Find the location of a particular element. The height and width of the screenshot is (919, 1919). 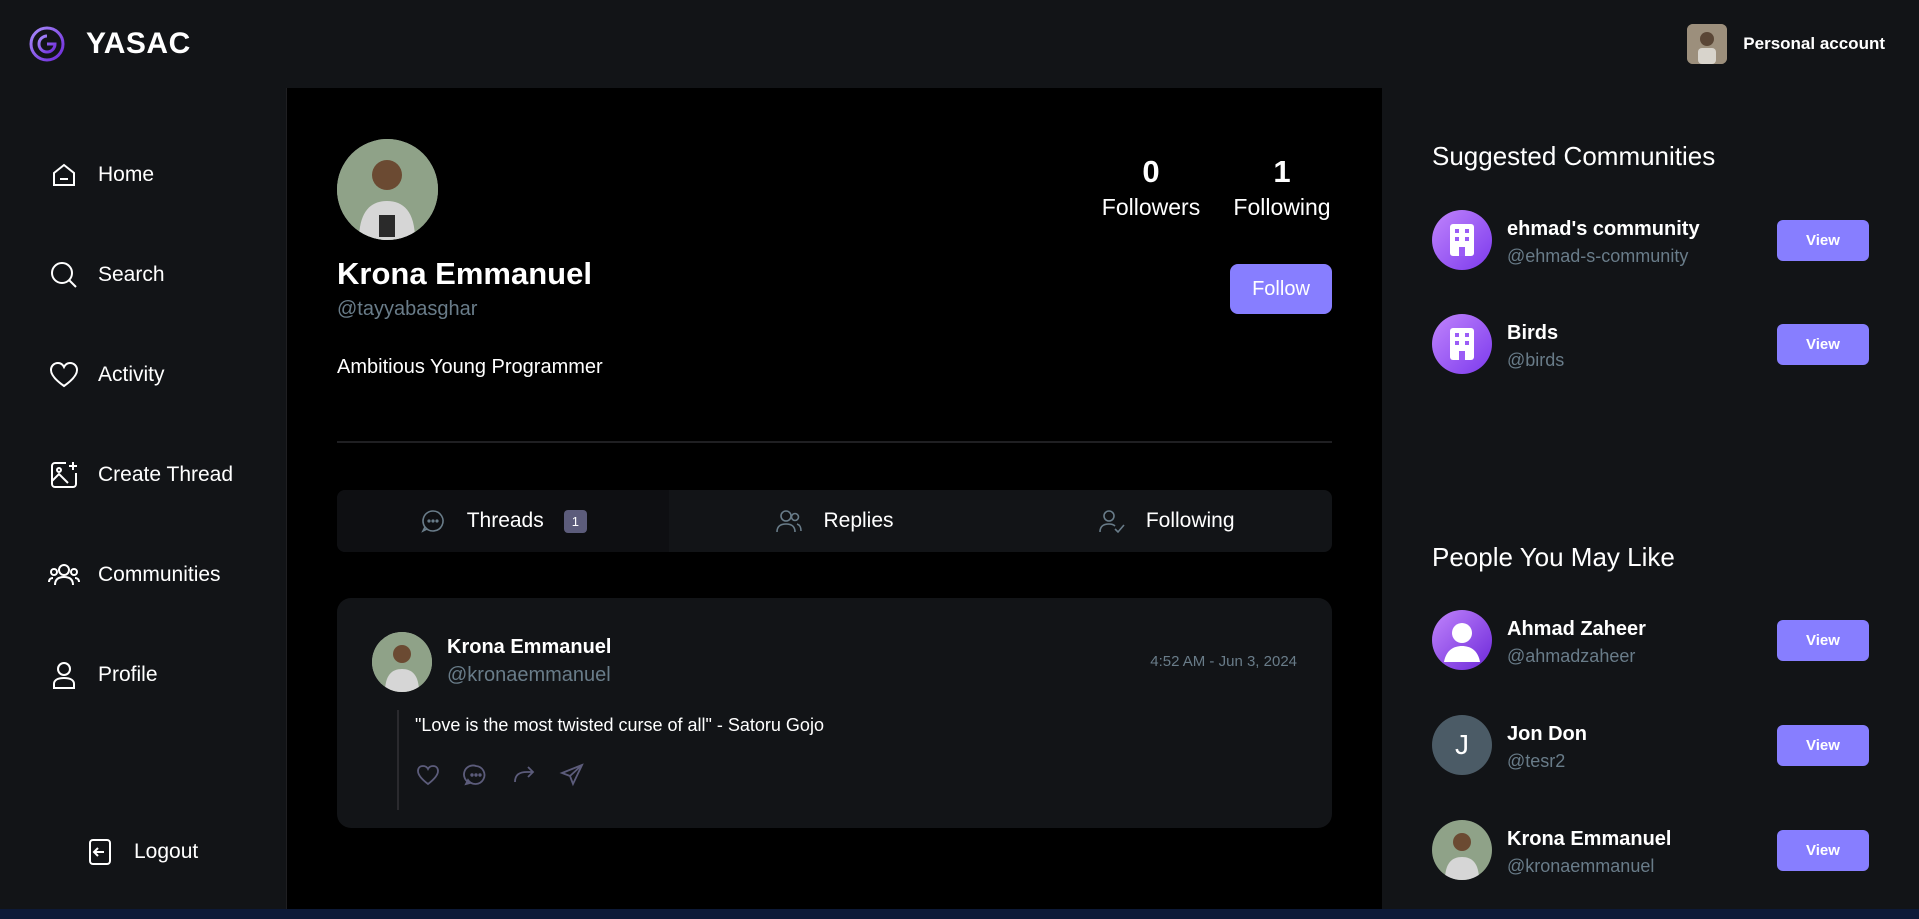

brand: YASAC is located at coordinates (109, 44).